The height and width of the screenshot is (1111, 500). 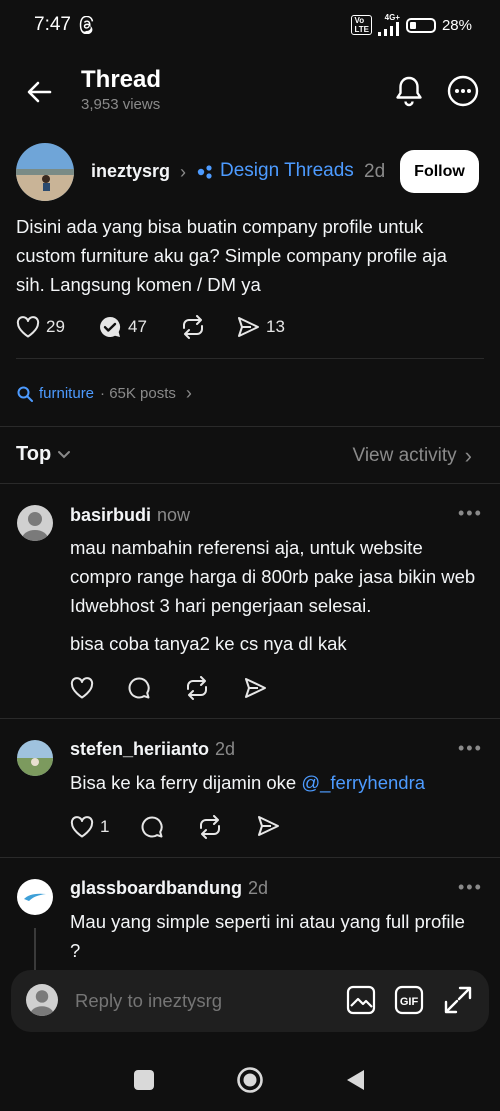 What do you see at coordinates (463, 91) in the screenshot?
I see `more-options-icon` at bounding box center [463, 91].